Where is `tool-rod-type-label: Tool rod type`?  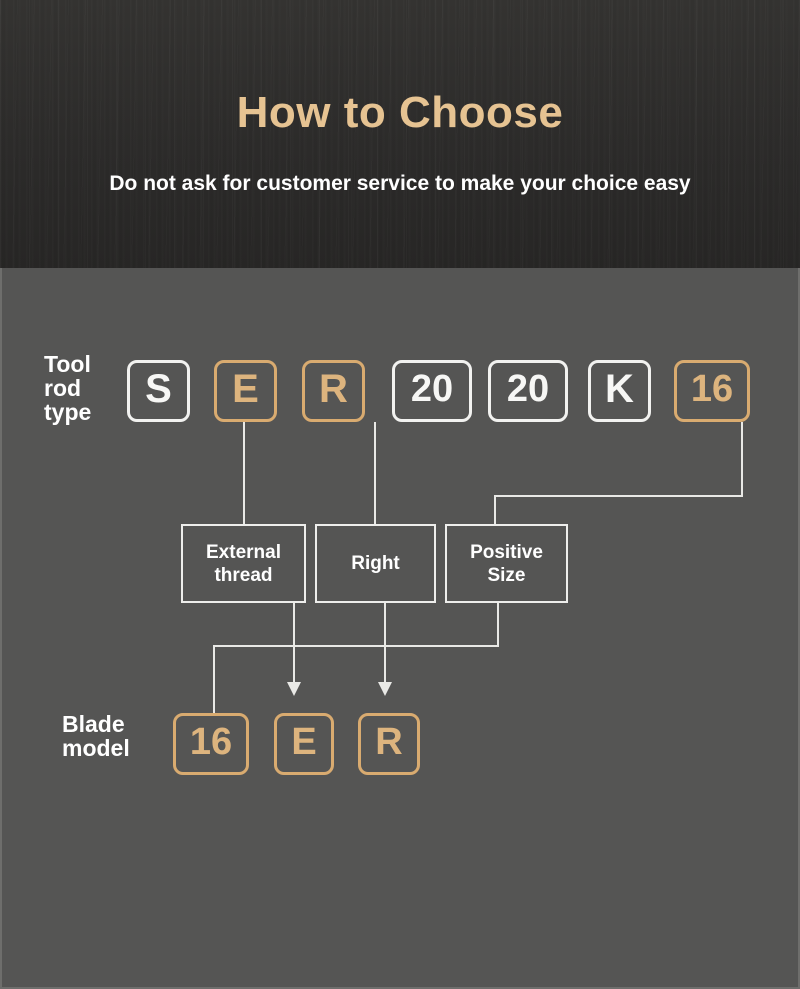
tool-rod-type-label: Tool rod type is located at coordinates (68, 388).